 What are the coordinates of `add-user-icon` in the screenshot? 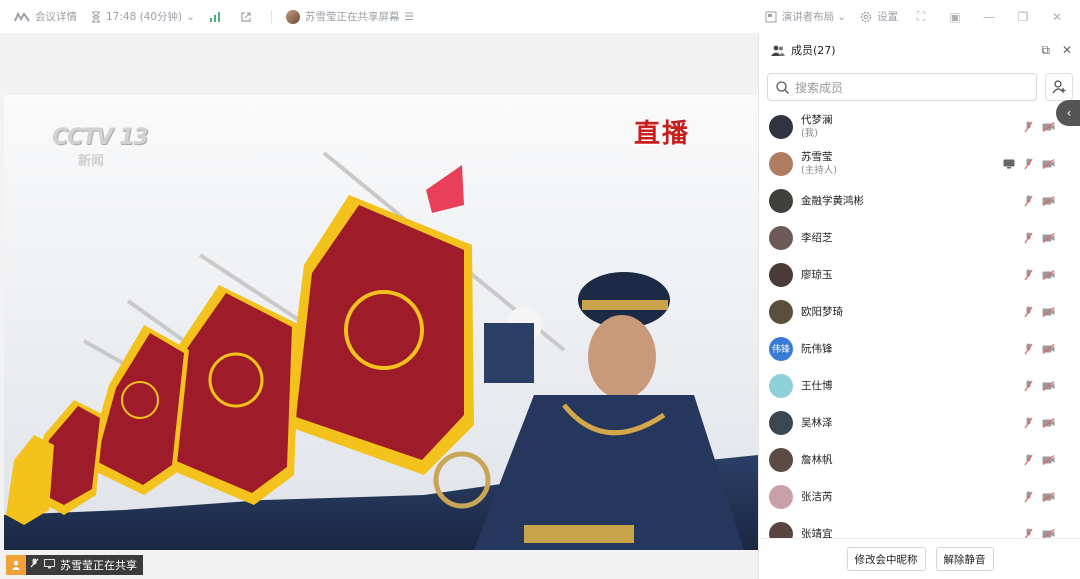 It's located at (1059, 87).